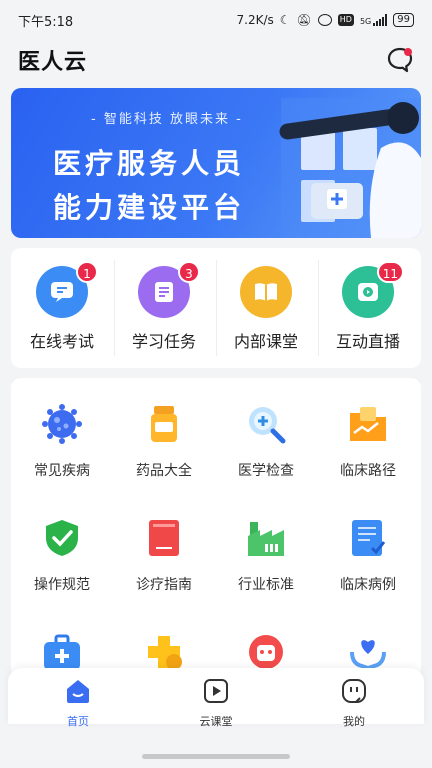 Image resolution: width=432 pixels, height=768 pixels. I want to click on hd-icon: HD, so click(345, 20).